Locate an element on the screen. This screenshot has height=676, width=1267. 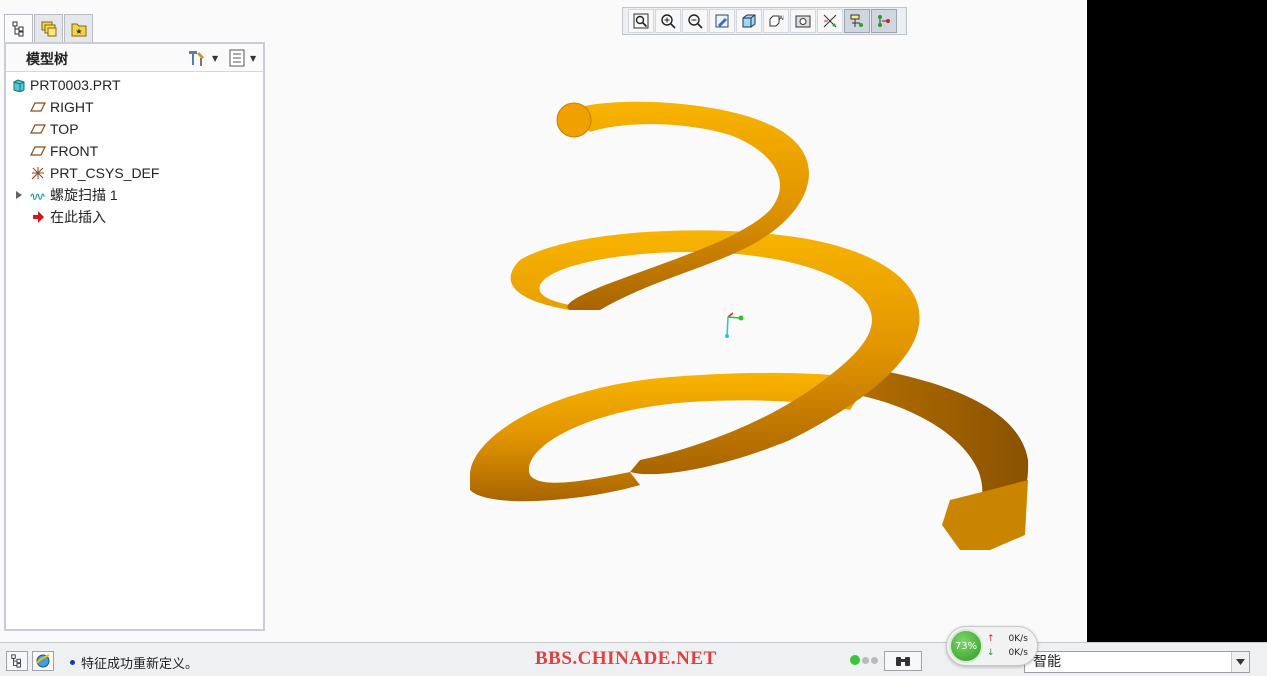
tree-item-insert-here: 在此插入 is located at coordinates (134, 217).